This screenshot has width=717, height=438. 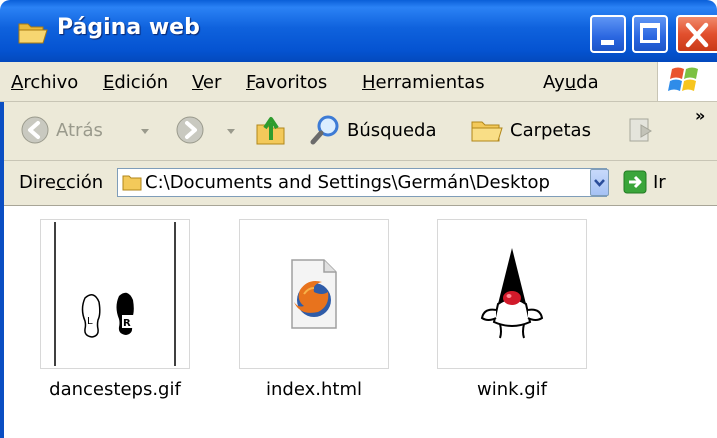 I want to click on svg-text: R, so click(x=127, y=323).